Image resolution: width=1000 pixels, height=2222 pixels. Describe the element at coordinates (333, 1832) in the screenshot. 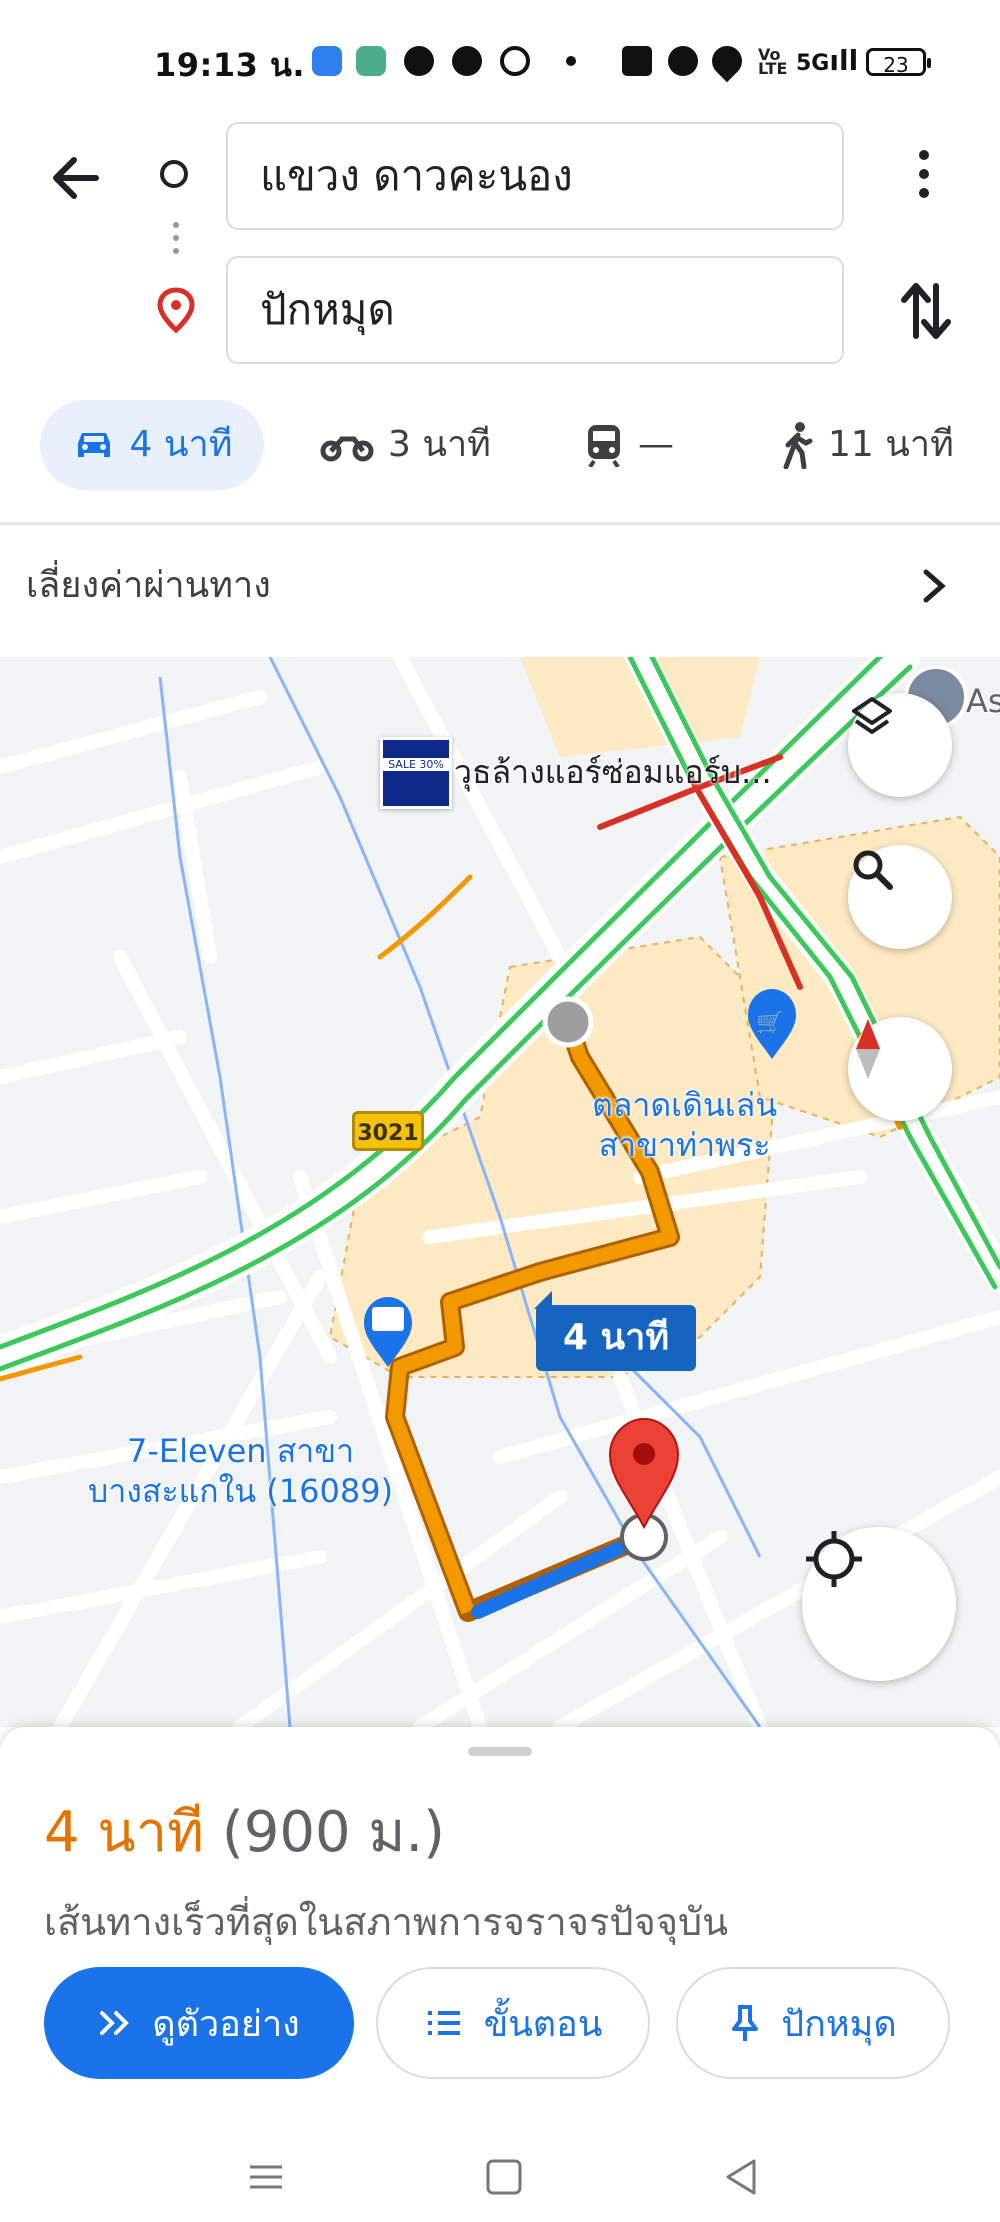

I see `eta-distance: (900 ม.)` at that location.